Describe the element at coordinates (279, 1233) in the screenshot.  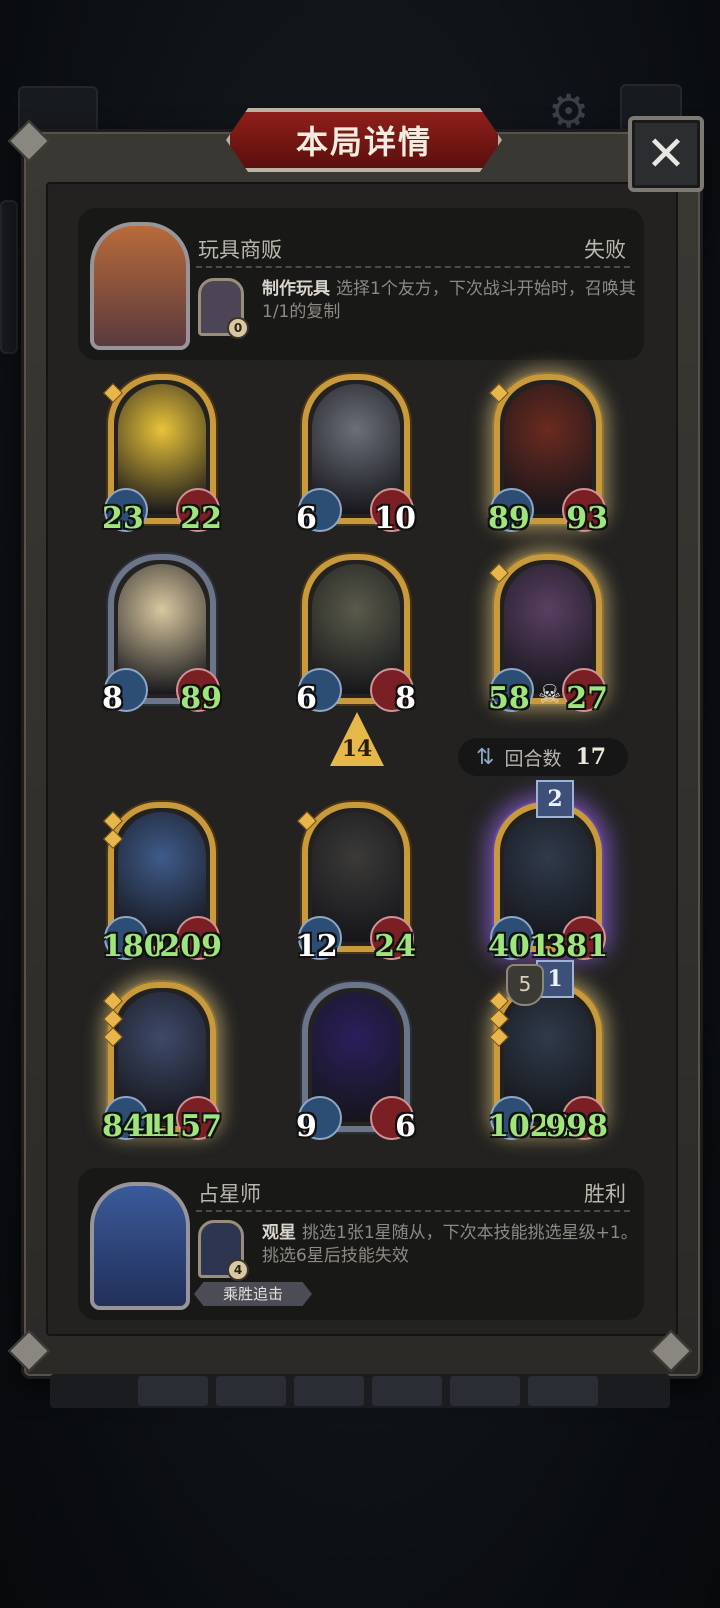
I see `player-skill-name: 观星` at that location.